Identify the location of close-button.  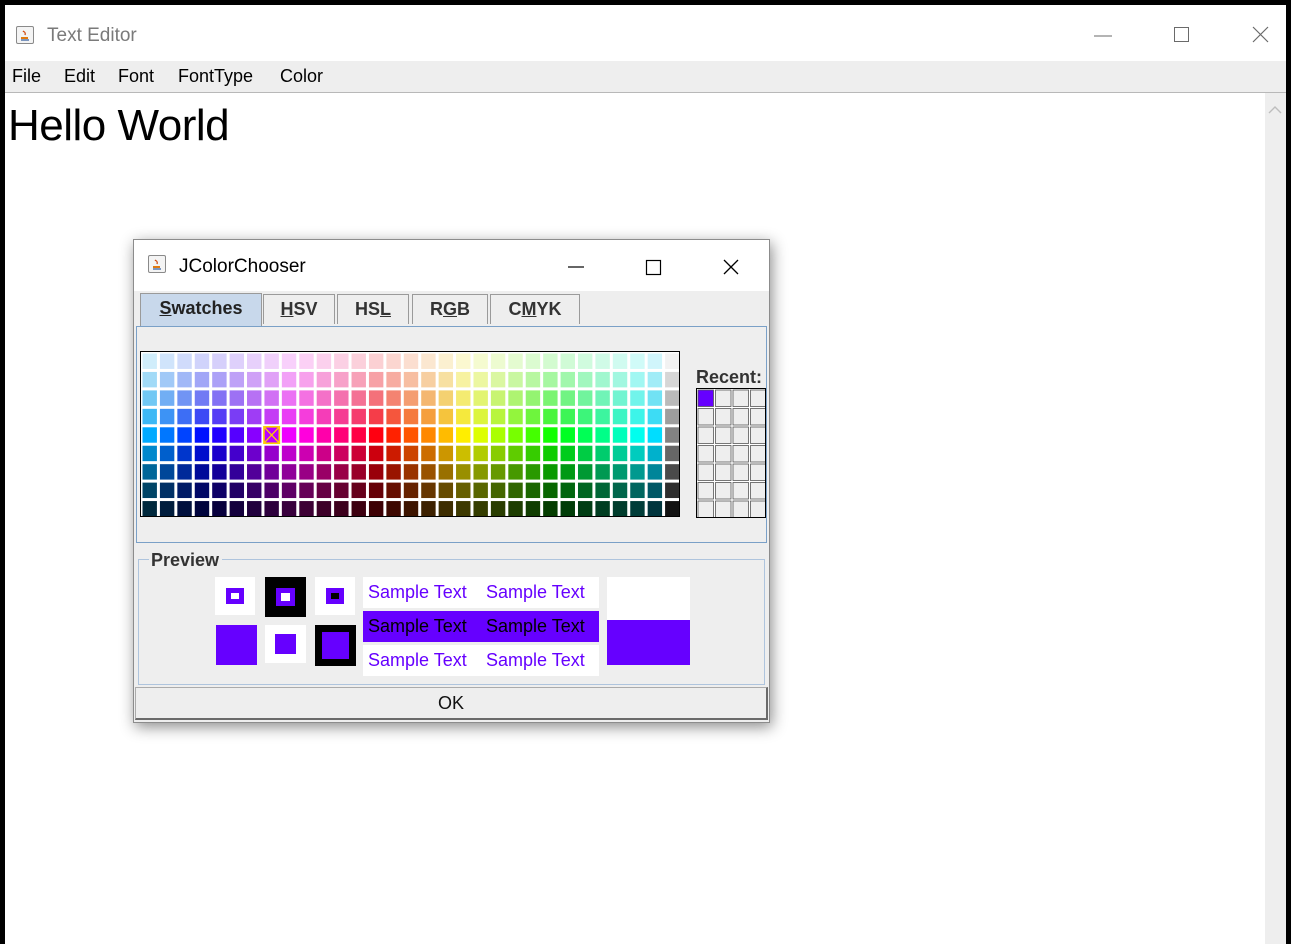
(1261, 34).